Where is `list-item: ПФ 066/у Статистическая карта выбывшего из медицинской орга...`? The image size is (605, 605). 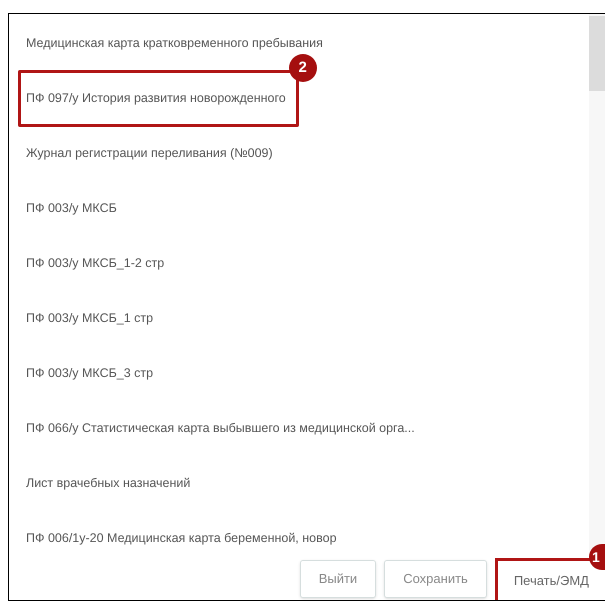
list-item: ПФ 066/у Статистическая карта выбывшего из медицинской орга... is located at coordinates (220, 428).